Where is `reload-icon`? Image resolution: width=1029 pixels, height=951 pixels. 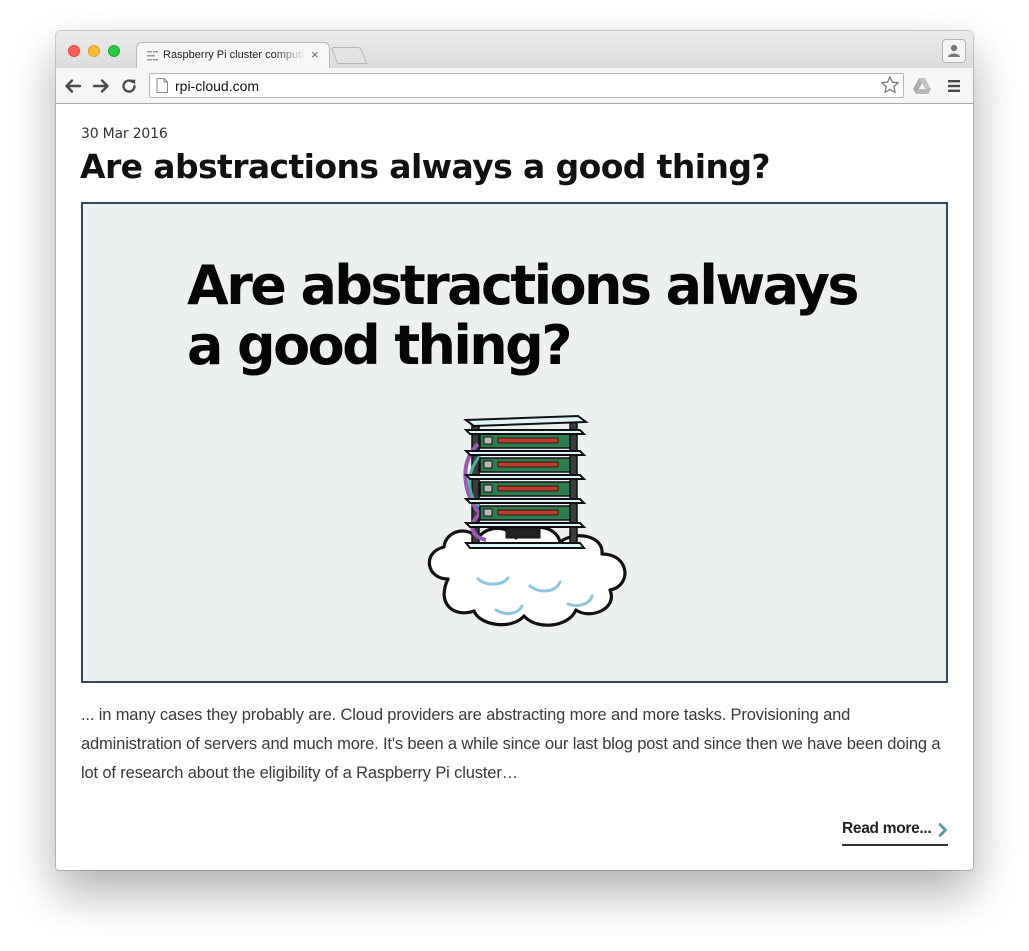 reload-icon is located at coordinates (129, 86).